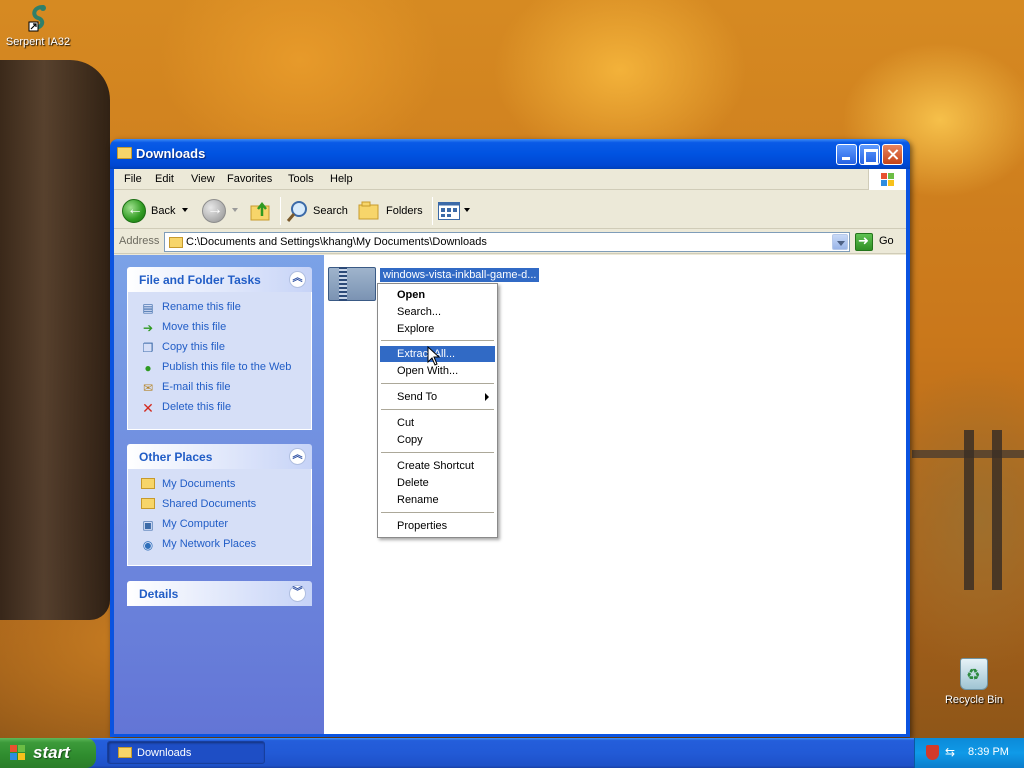 The width and height of the screenshot is (1024, 768). I want to click on wallpaper-tree-trunk, so click(55, 340).